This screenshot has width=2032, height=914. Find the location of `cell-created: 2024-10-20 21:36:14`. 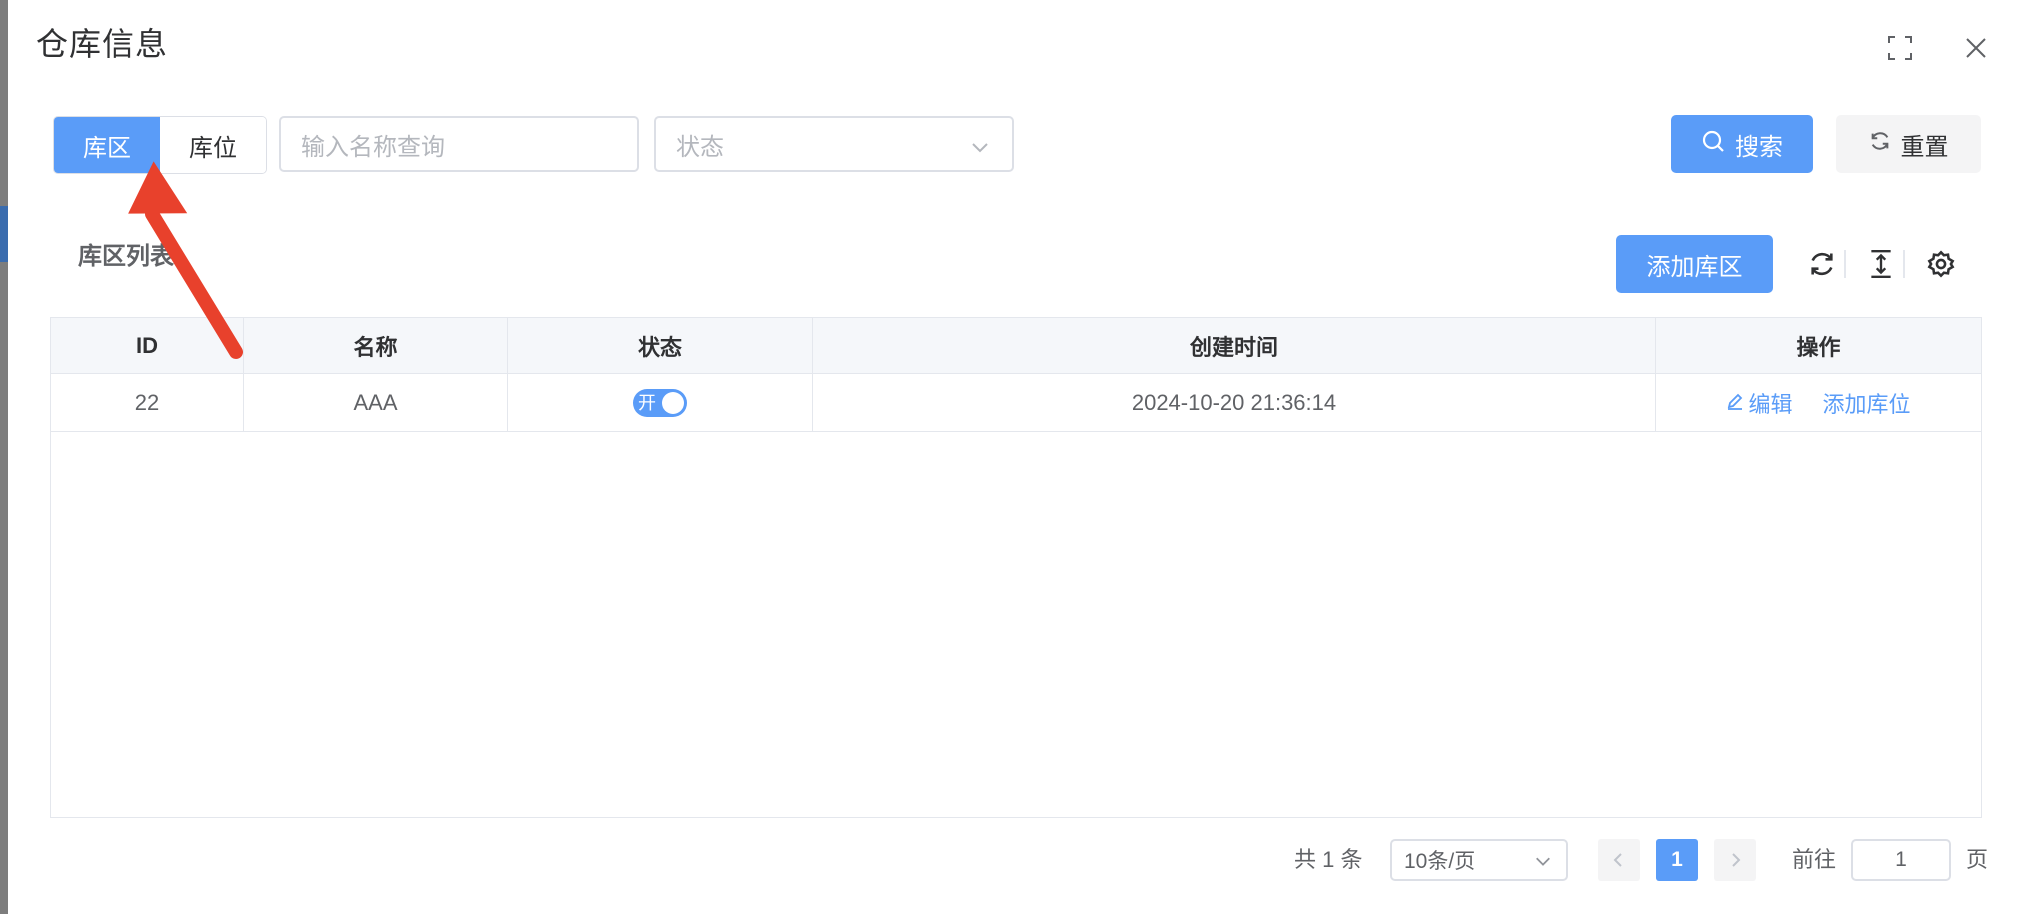

cell-created: 2024-10-20 21:36:14 is located at coordinates (1234, 402).